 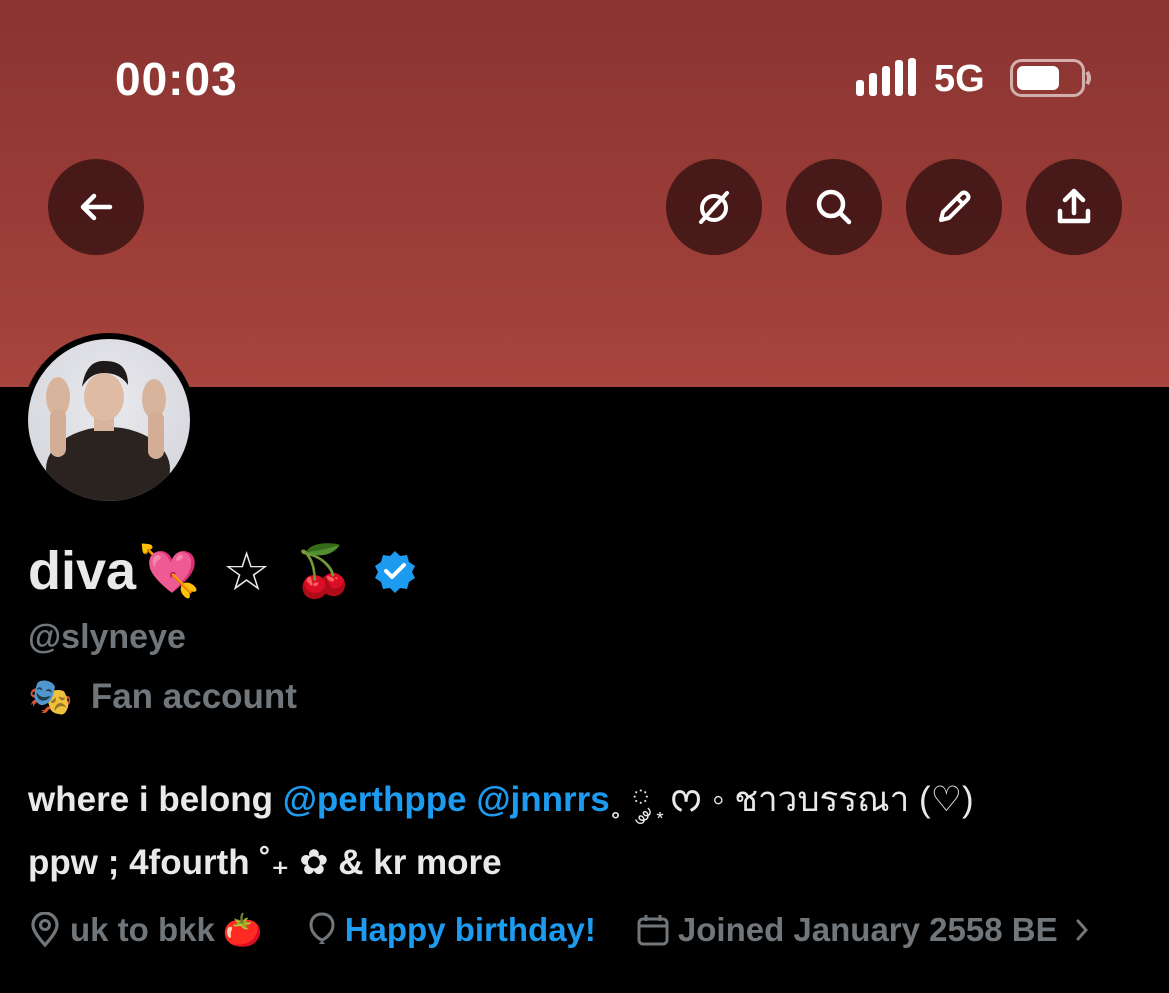 I want to click on birthday-item: Happy birthday!, so click(x=451, y=930).